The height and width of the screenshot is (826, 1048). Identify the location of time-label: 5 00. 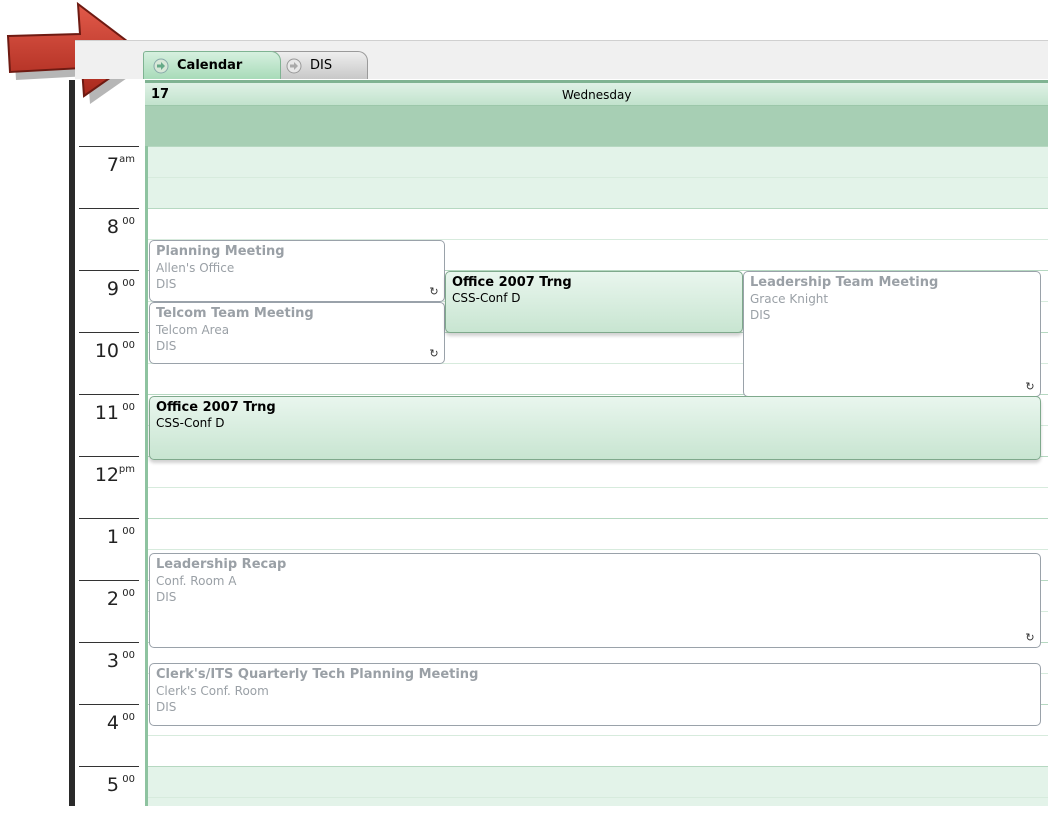
(107, 796).